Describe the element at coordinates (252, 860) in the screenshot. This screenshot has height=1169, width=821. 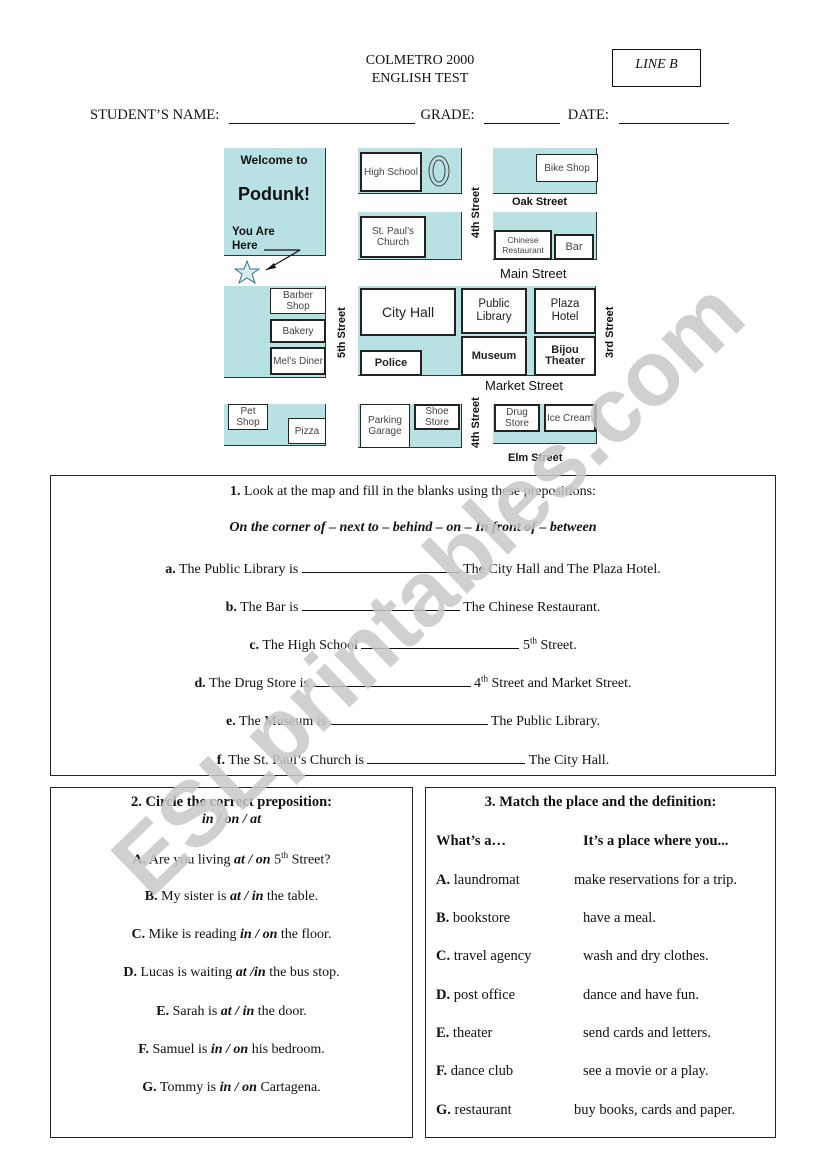
I see `preposition-choice: at / on` at that location.